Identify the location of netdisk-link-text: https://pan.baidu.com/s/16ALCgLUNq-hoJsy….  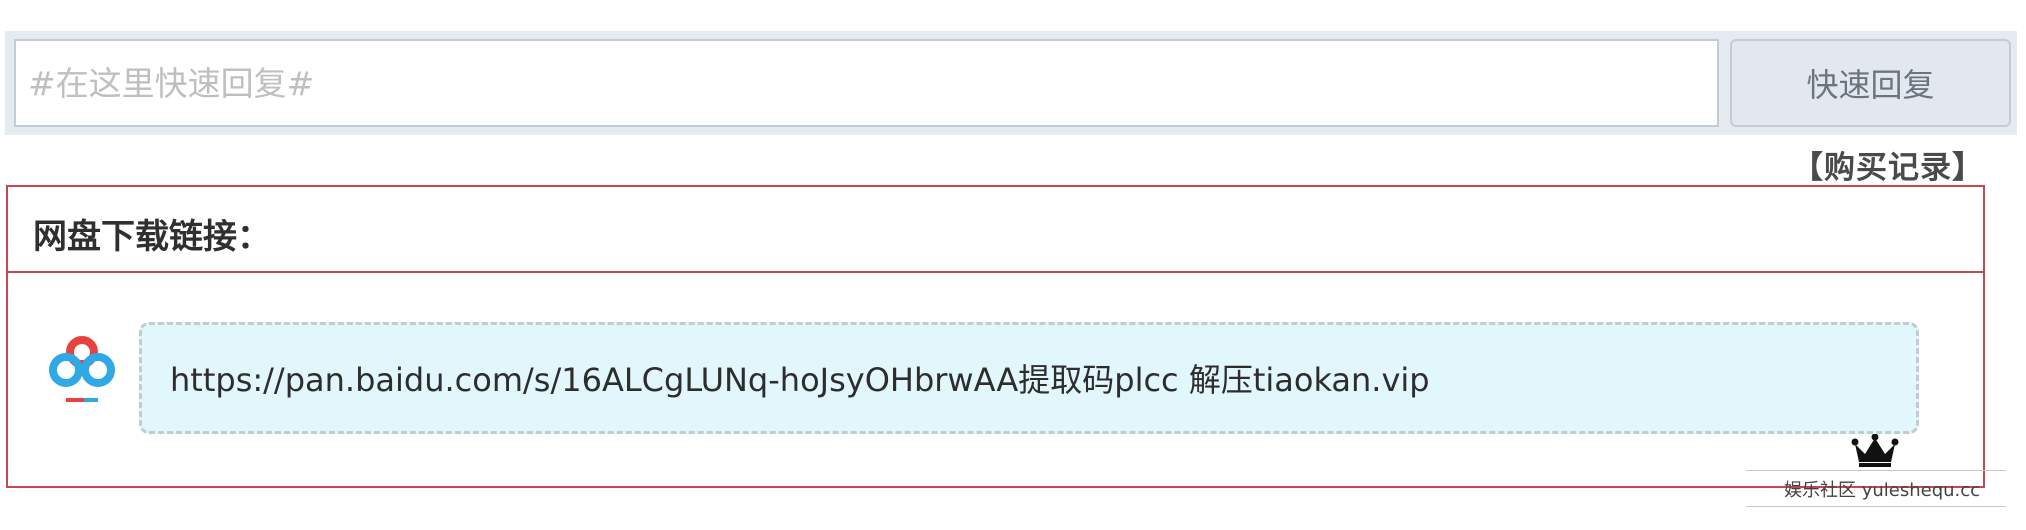
(800, 378).